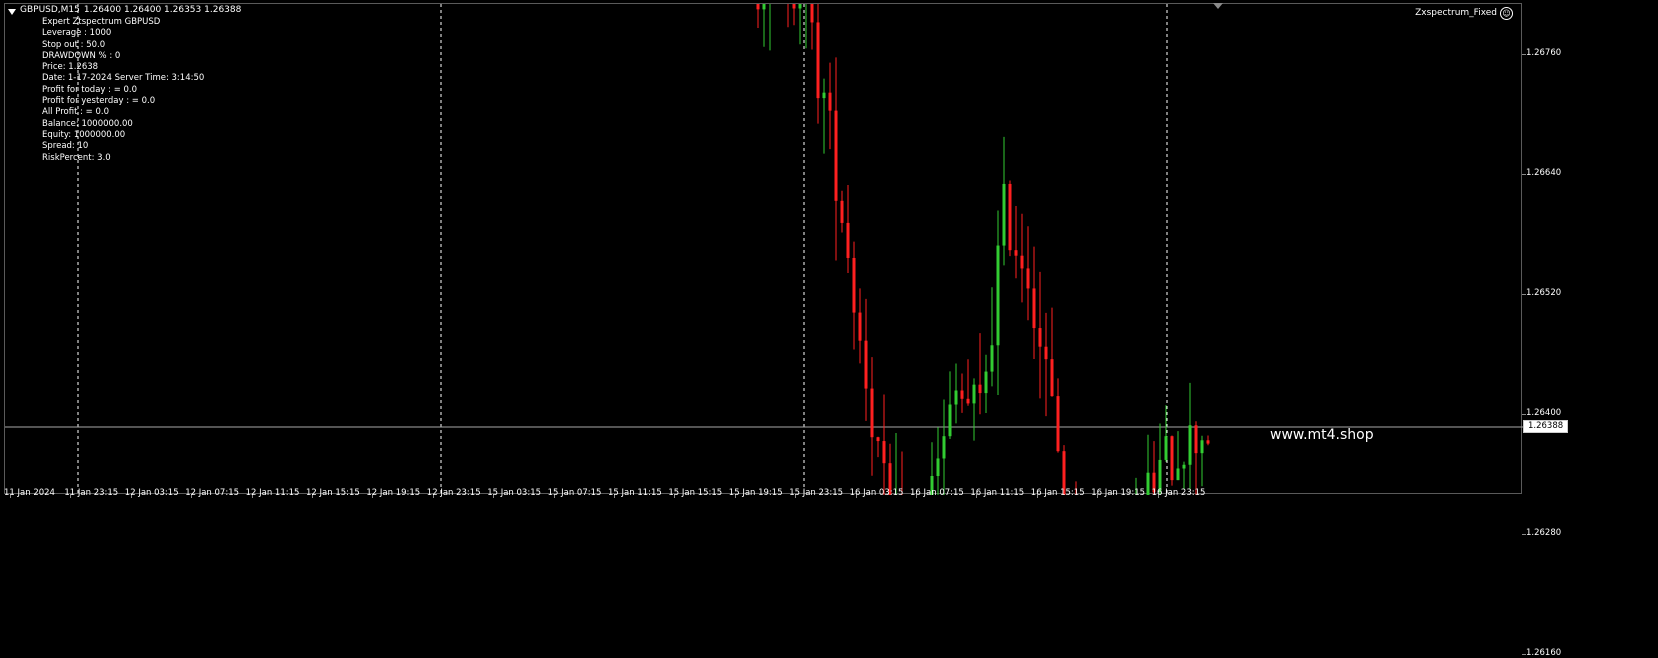  Describe the element at coordinates (1541, 173) in the screenshot. I see `price-tick-label: 1.26640` at that location.